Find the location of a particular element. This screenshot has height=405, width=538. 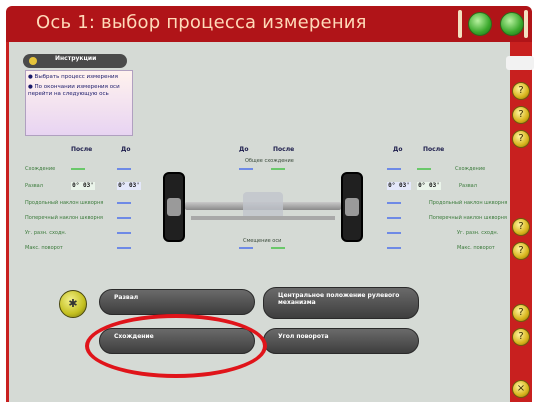

col-right-after: После is located at coordinates (434, 149).